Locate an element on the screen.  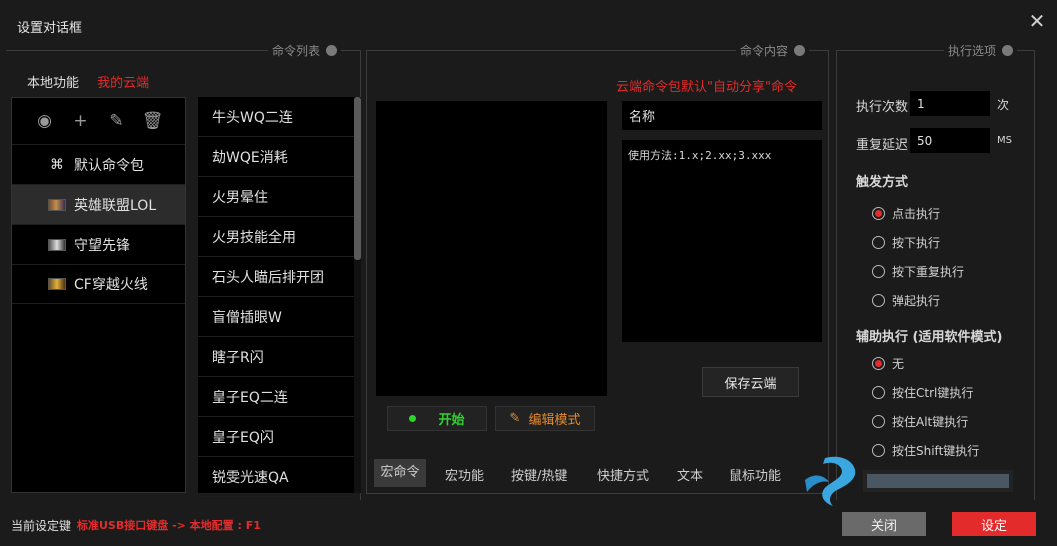
list-item: 牛头WQ二连 is located at coordinates (276, 117).